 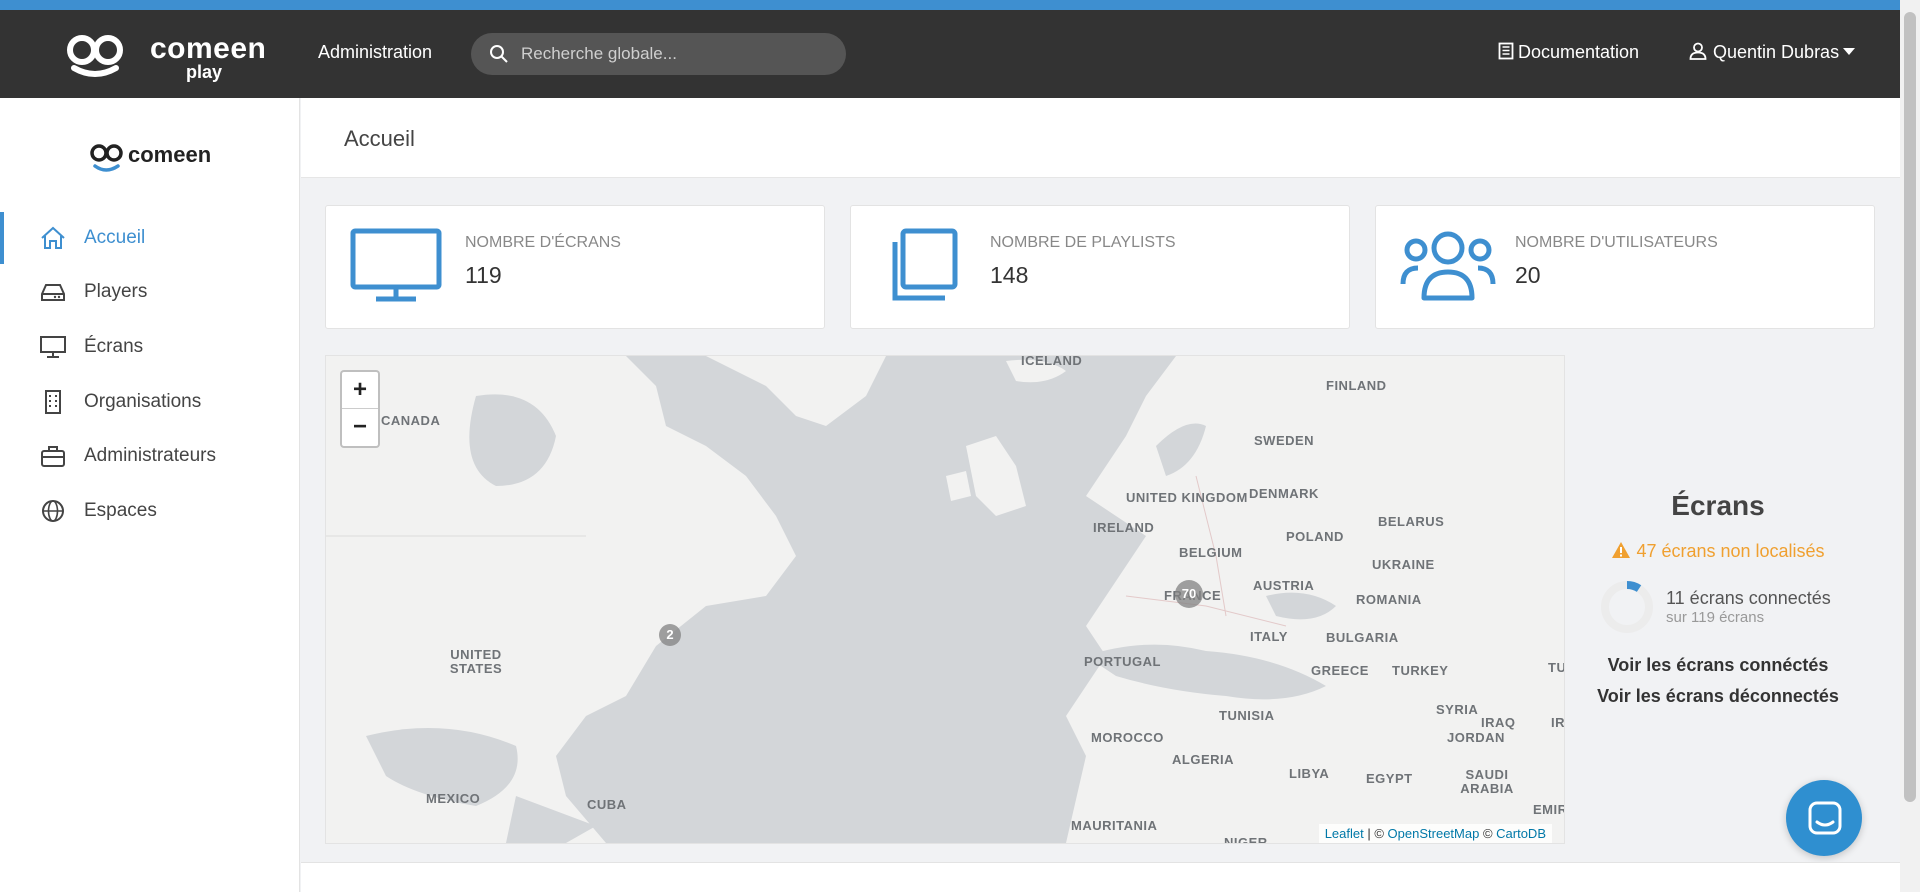 What do you see at coordinates (150, 292) in the screenshot?
I see `sidebar-item-players: Players` at bounding box center [150, 292].